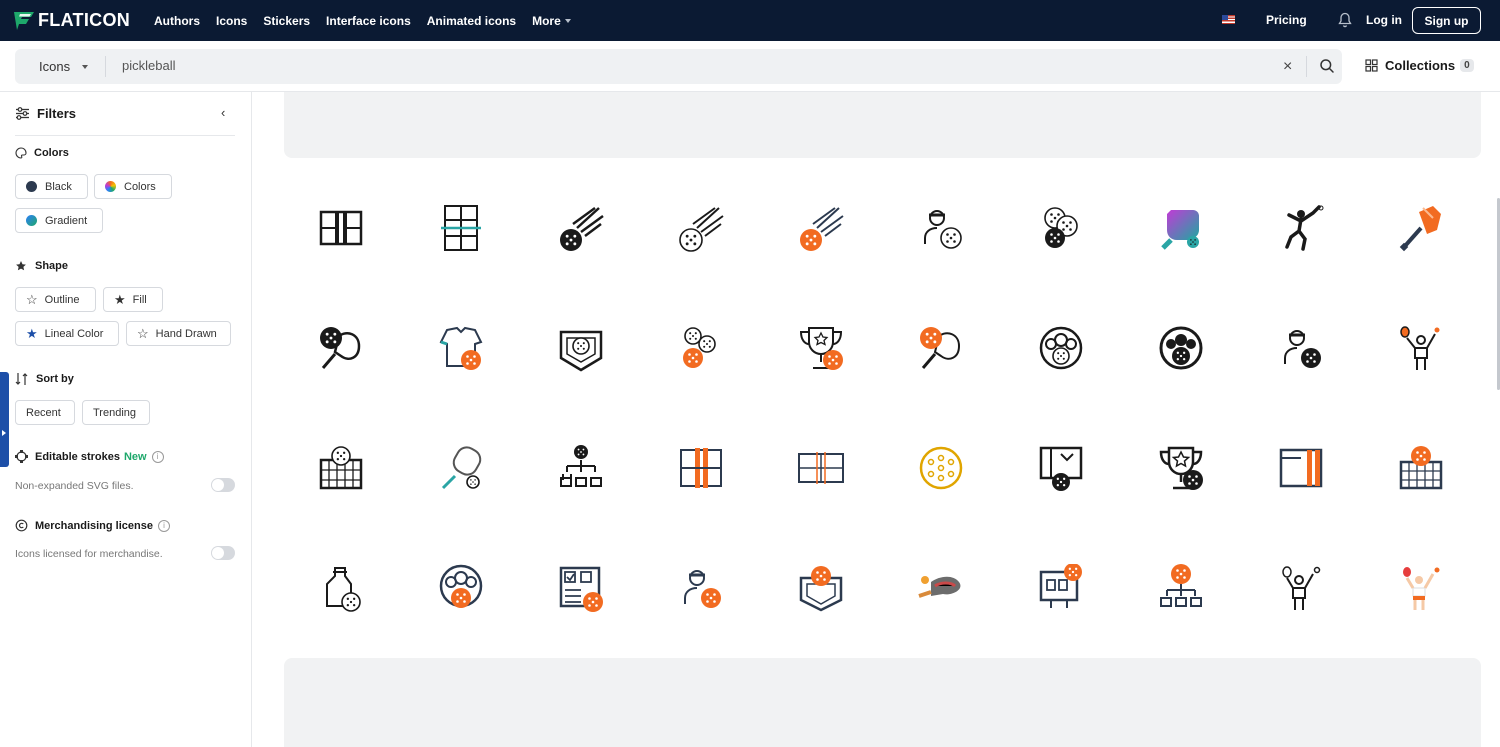 This screenshot has width=1500, height=747. Describe the element at coordinates (368, 21) in the screenshot. I see `nav-interface-icons: Interface icons` at that location.